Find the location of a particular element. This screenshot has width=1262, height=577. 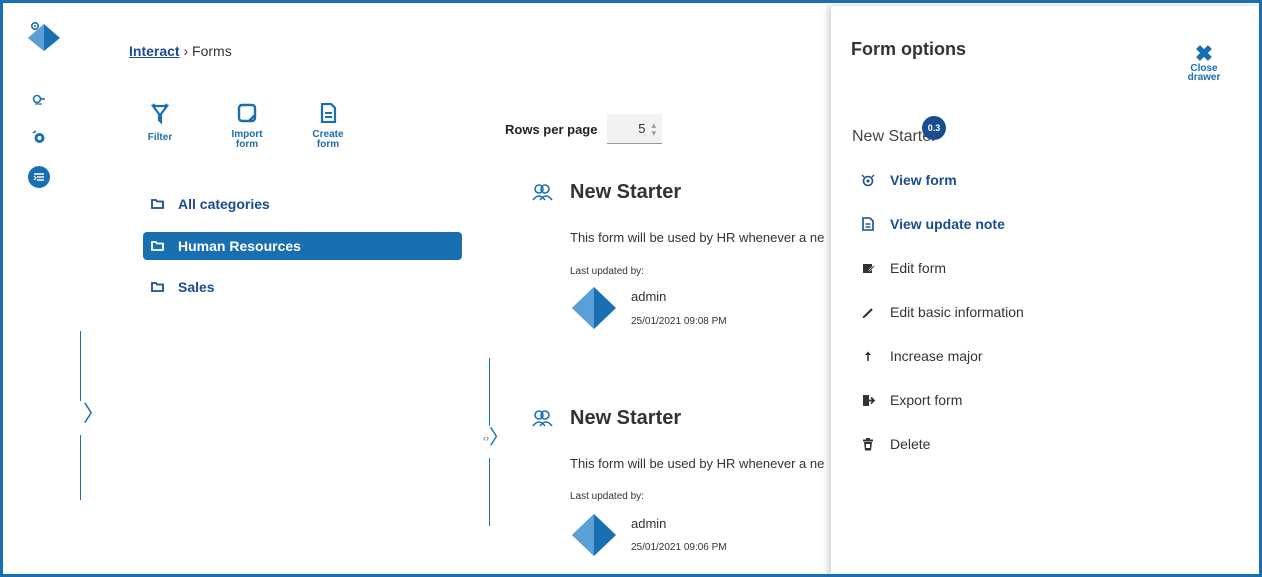

version-badge: 0.3 is located at coordinates (934, 128).